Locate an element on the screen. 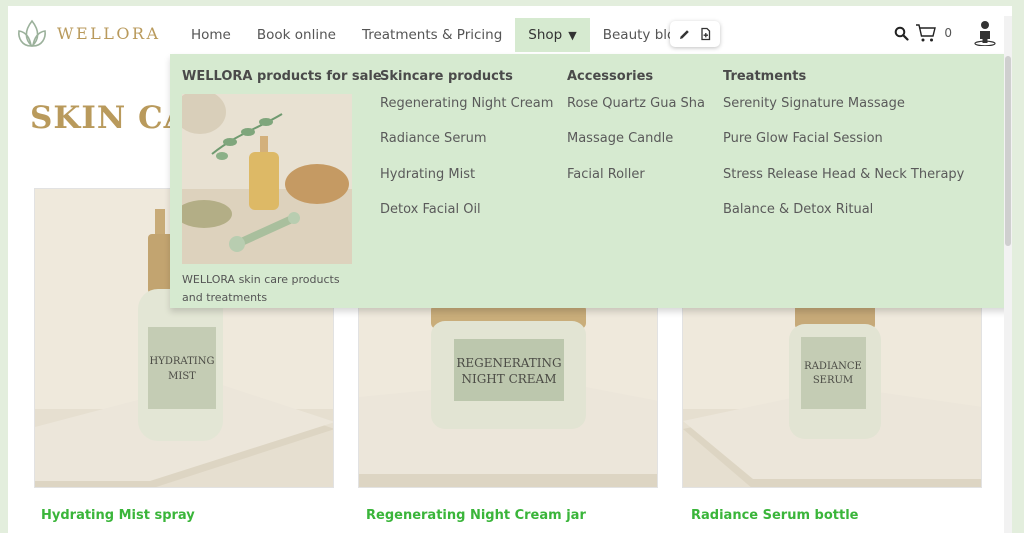 Image resolution: width=1024 pixels, height=533 pixels. menu-link-hydrating-mist: Hydrating Mist is located at coordinates (466, 183).